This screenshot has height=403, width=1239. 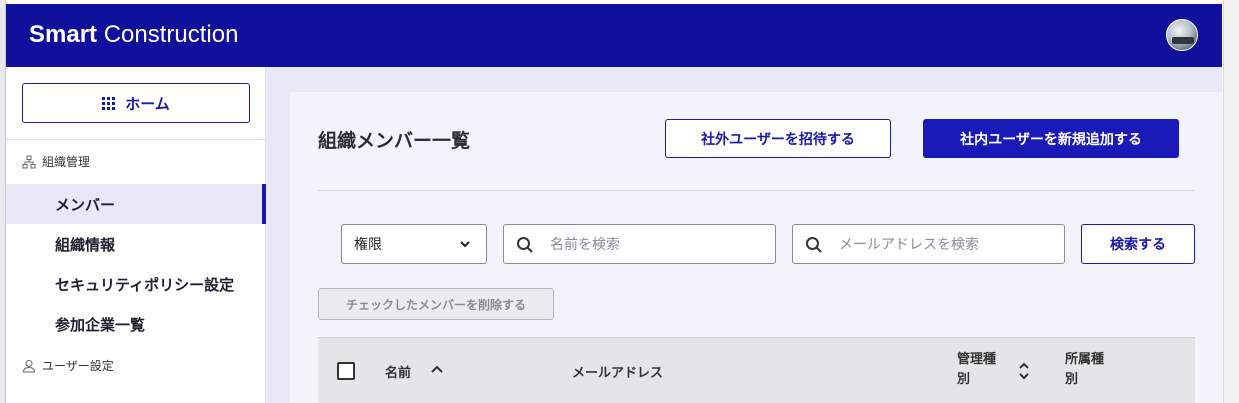 I want to click on card-divider, so click(x=756, y=190).